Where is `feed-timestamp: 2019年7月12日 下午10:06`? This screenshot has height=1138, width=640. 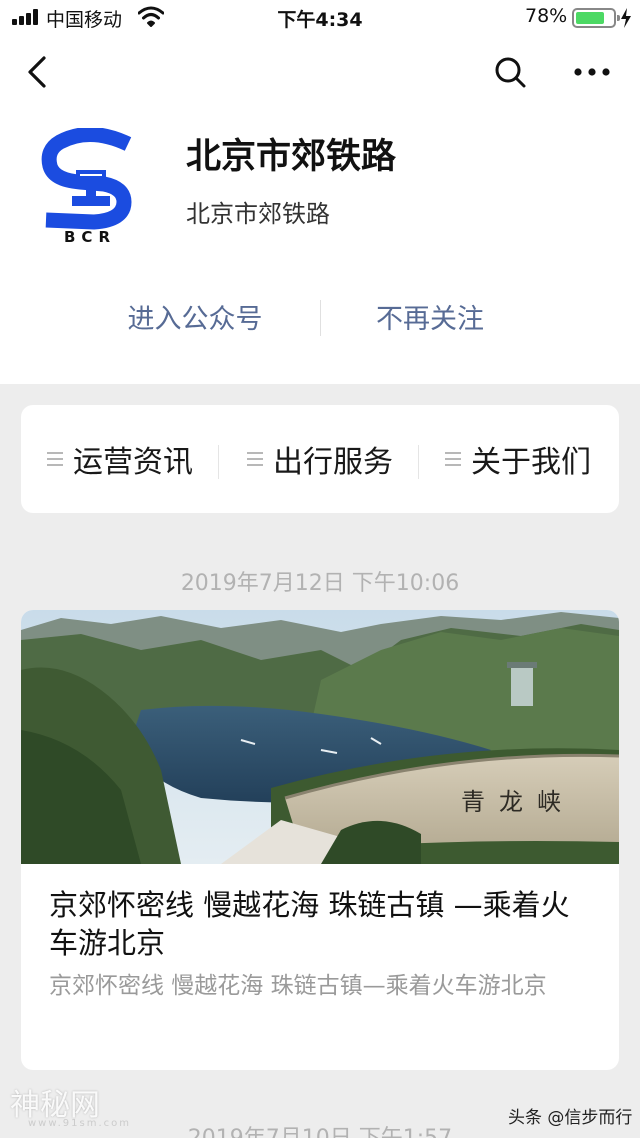
feed-timestamp: 2019年7月12日 下午10:06 is located at coordinates (320, 583).